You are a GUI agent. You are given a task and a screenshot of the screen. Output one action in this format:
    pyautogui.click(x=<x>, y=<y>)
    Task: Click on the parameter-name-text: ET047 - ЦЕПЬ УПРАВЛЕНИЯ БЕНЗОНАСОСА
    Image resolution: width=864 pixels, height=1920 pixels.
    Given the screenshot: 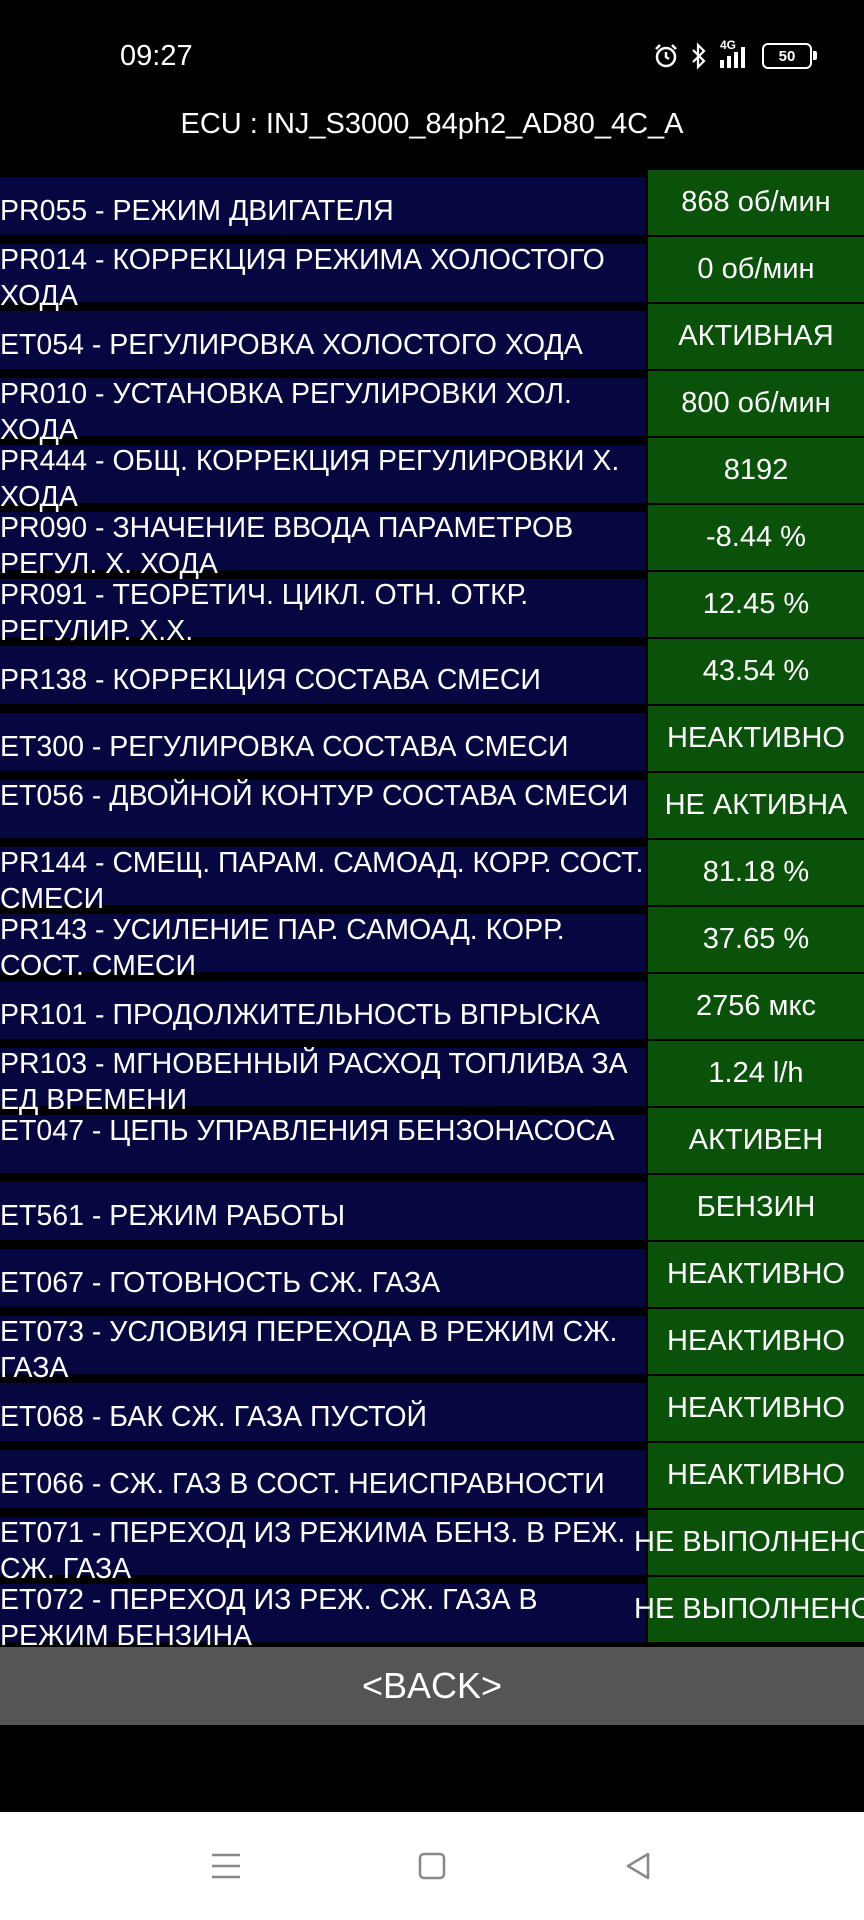 What is the action you would take?
    pyautogui.click(x=307, y=1131)
    